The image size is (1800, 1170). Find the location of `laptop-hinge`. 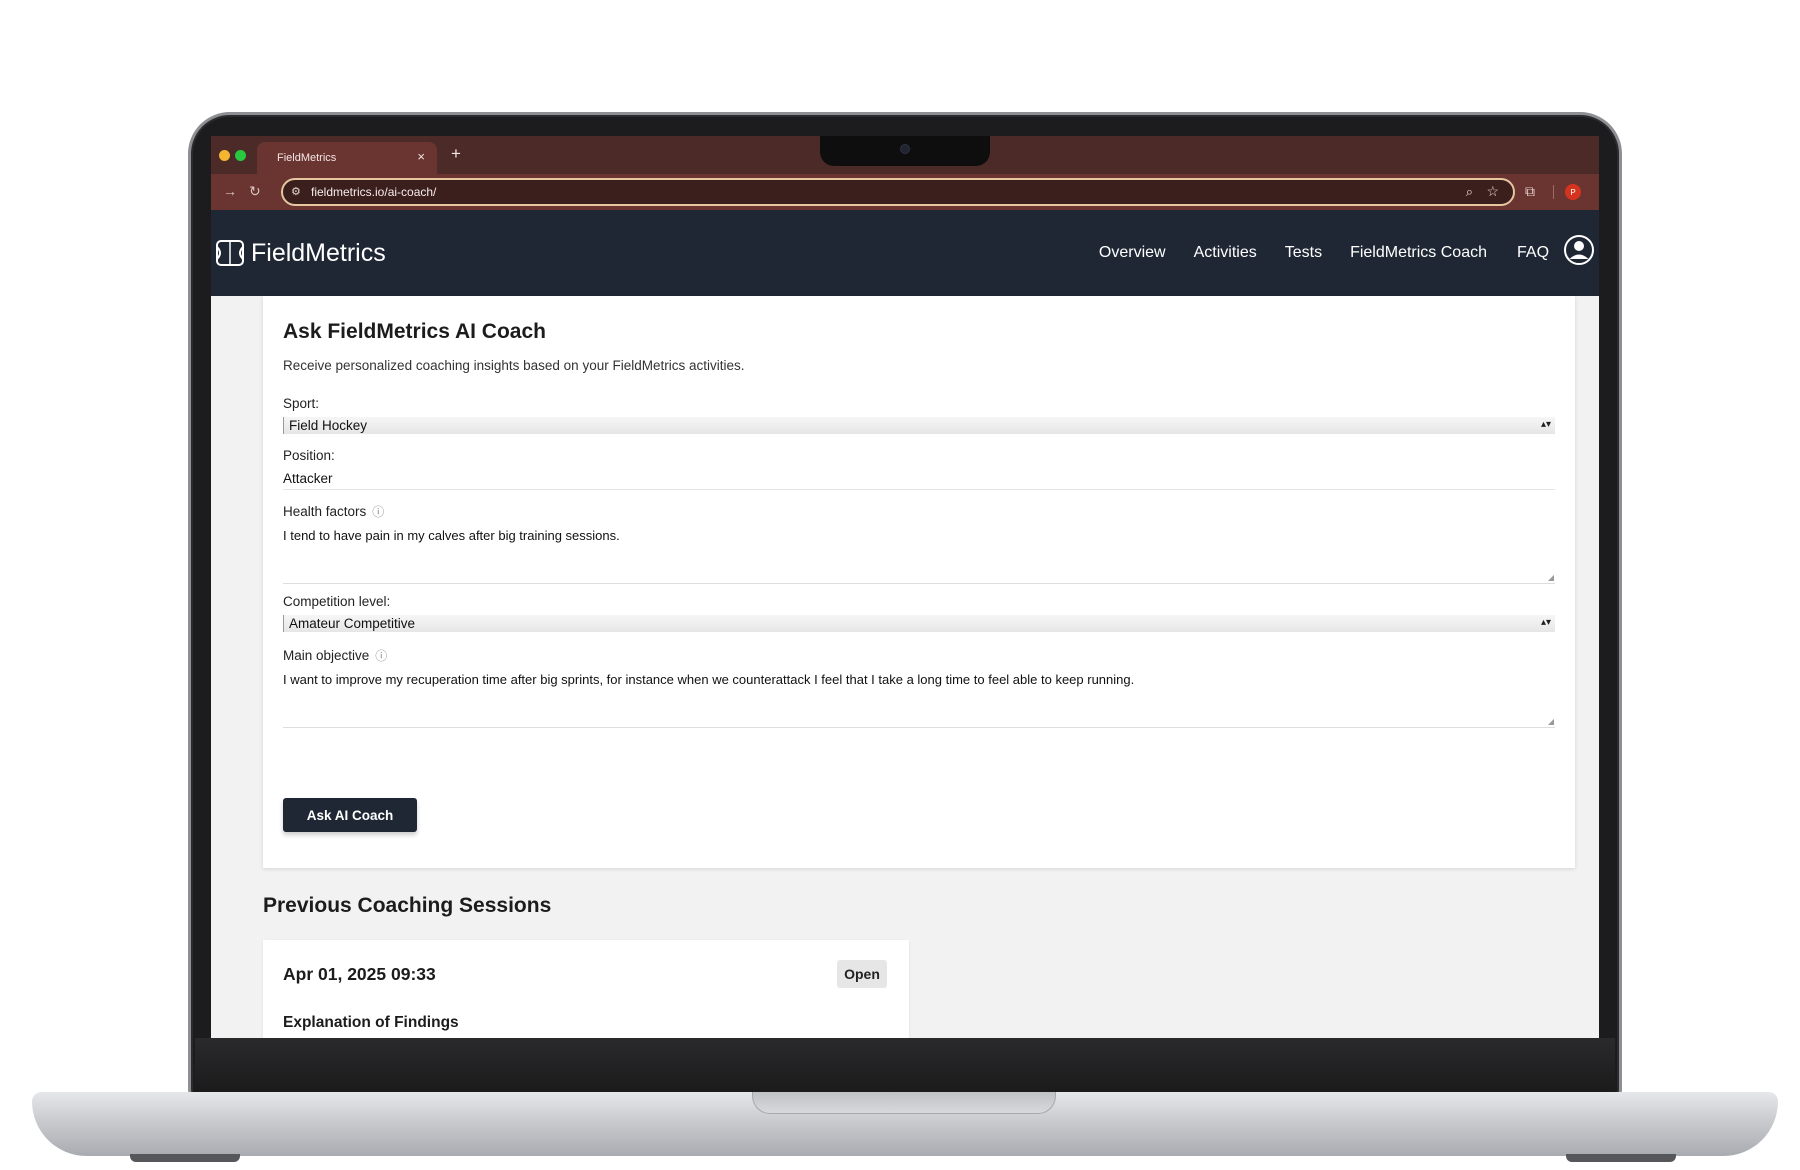

laptop-hinge is located at coordinates (905, 1066).